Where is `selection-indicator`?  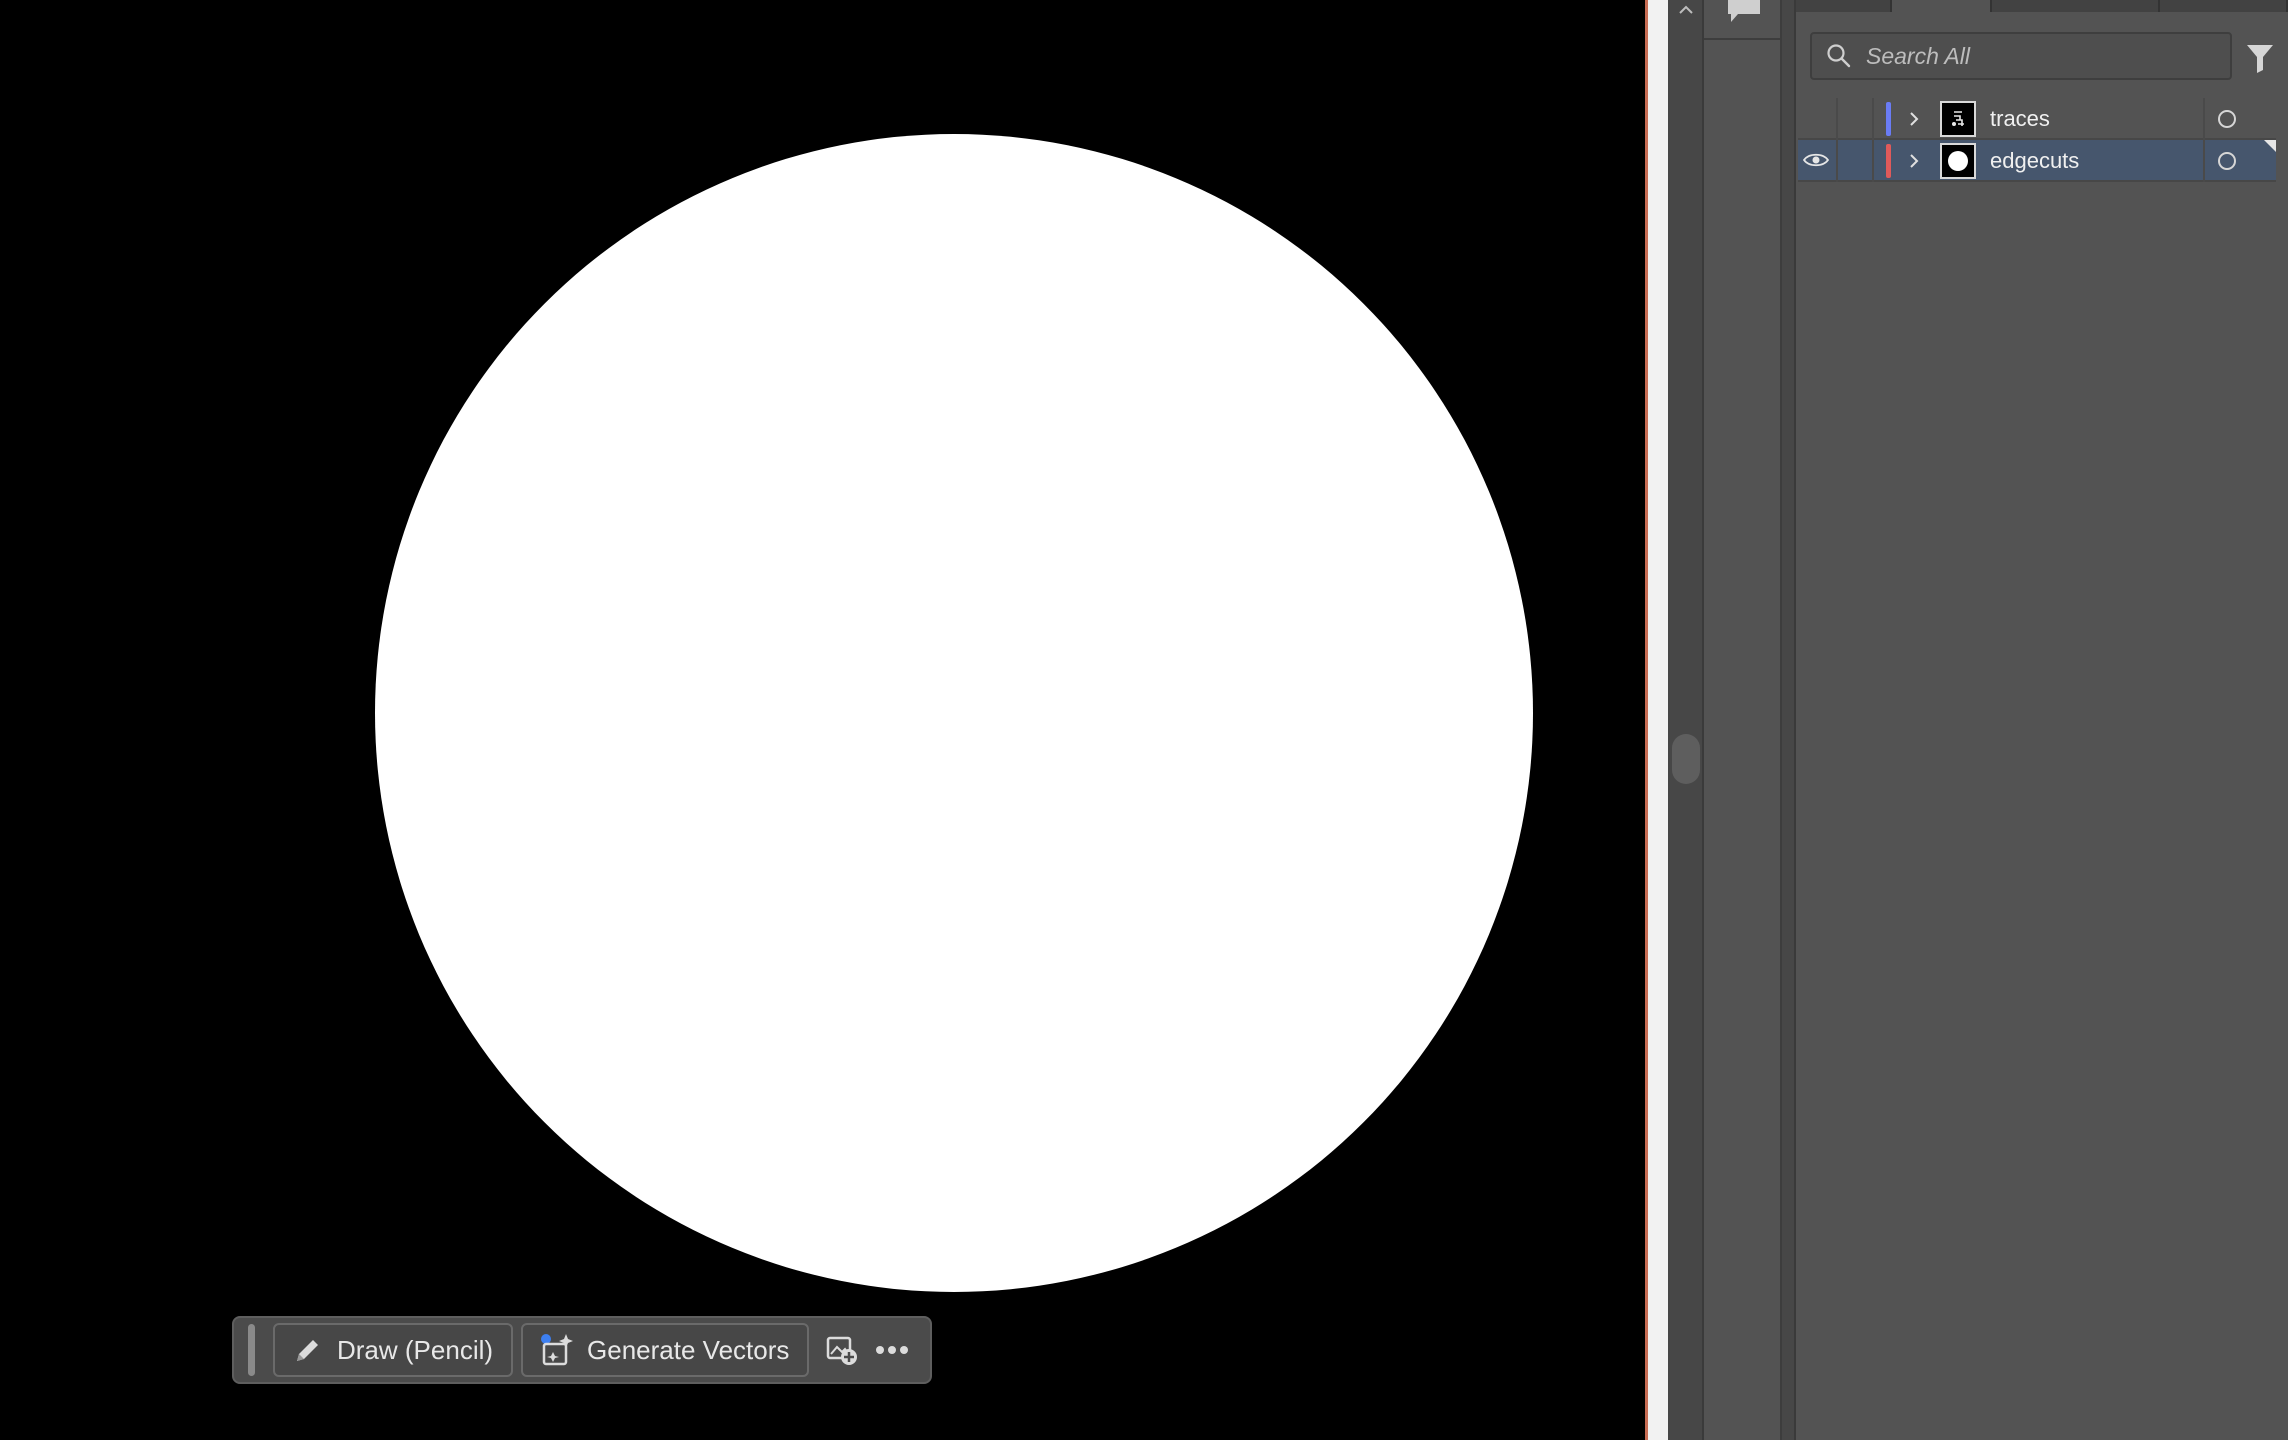
selection-indicator is located at coordinates (2270, 146).